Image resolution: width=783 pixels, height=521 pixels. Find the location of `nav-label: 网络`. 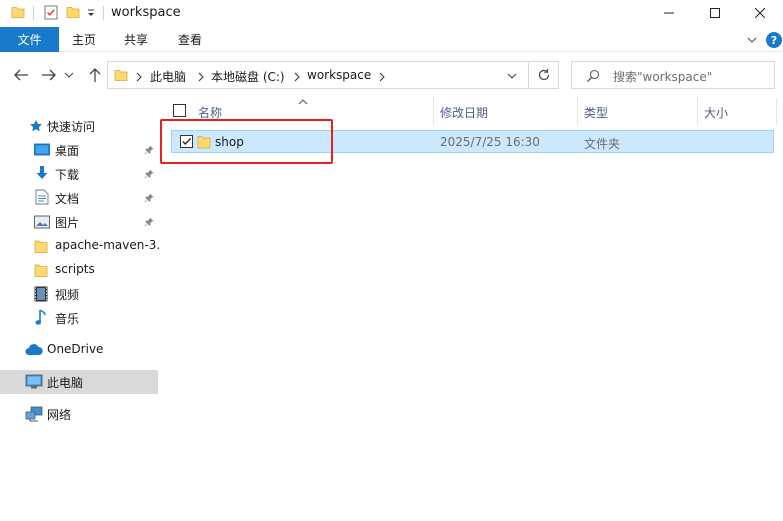

nav-label: 网络 is located at coordinates (59, 415).